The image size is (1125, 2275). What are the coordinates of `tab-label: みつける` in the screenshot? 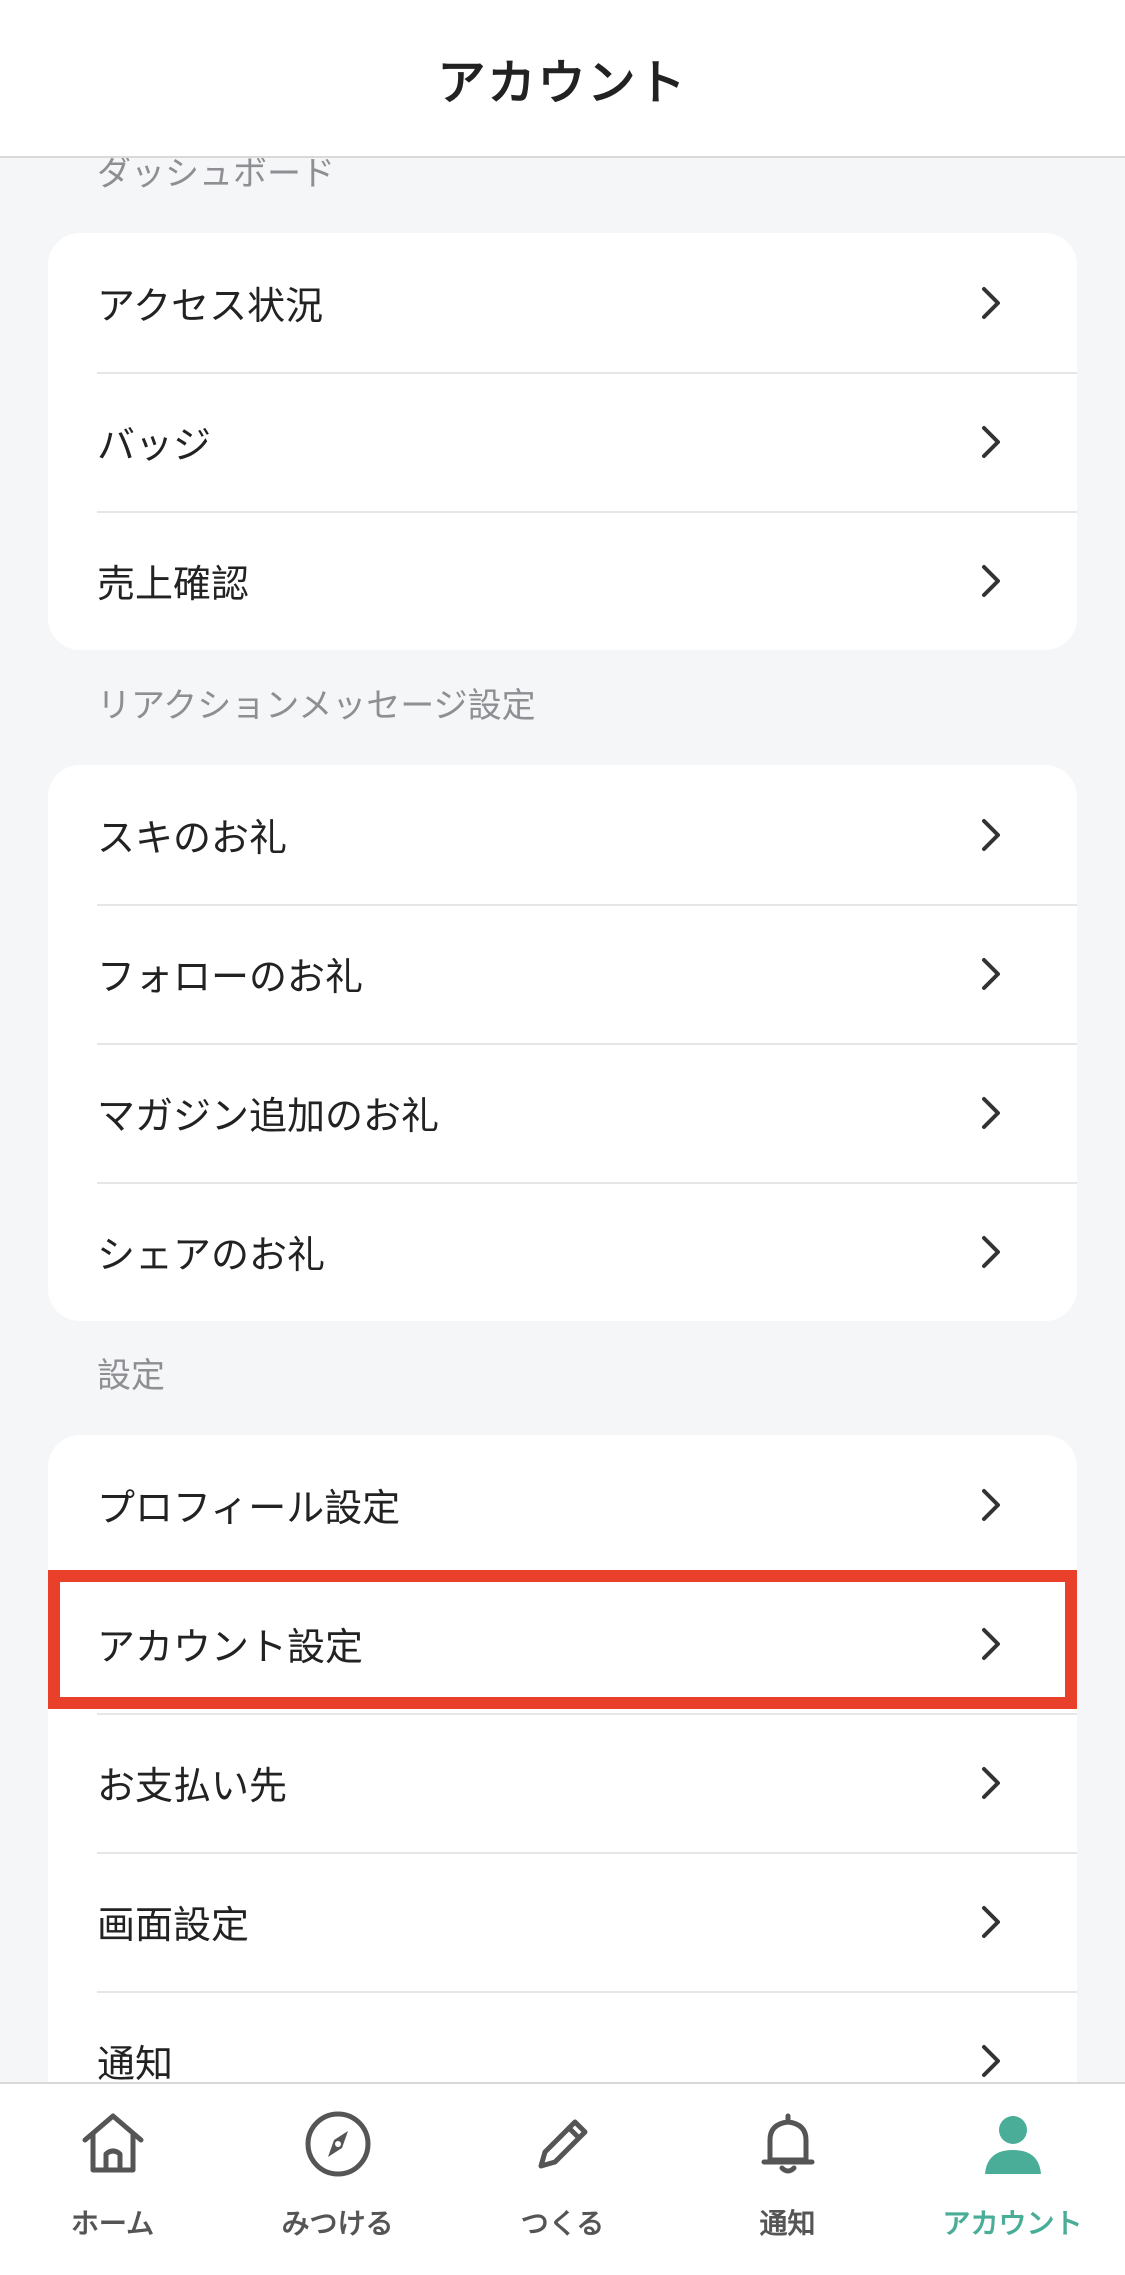 It's located at (337, 2223).